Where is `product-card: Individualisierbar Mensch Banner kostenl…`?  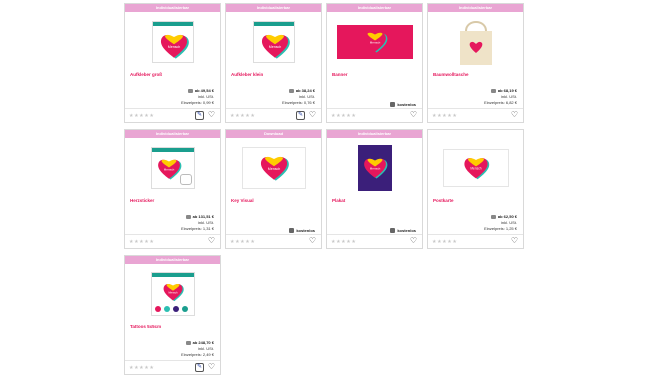 product-card: Individualisierbar Mensch Banner kostenl… is located at coordinates (374, 63).